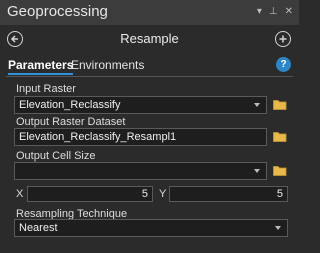 The width and height of the screenshot is (320, 253). I want to click on pane-titlebar: Geoprocessing ▾ ⊥ ✕, so click(149, 12).